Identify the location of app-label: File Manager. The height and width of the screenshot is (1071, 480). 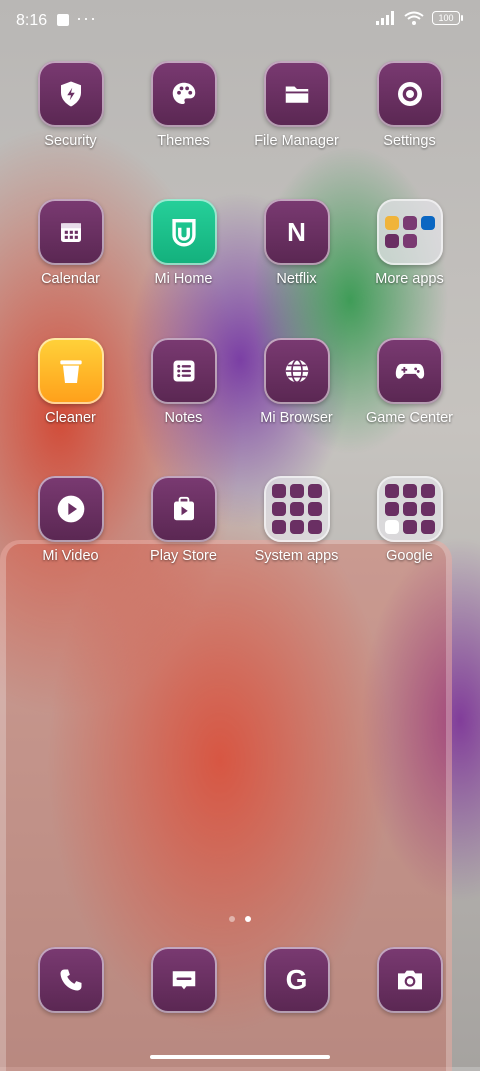
(296, 141).